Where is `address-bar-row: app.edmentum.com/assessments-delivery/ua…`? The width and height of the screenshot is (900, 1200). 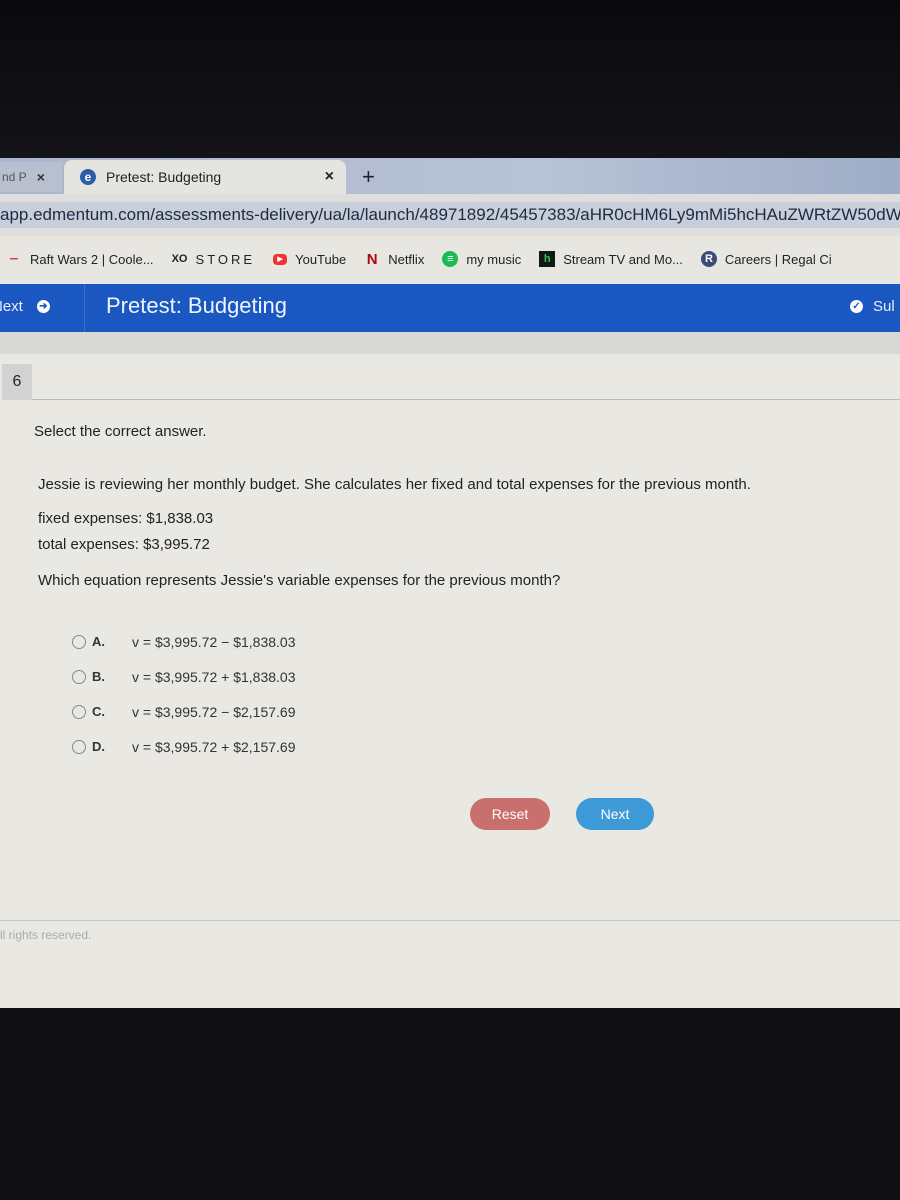
address-bar-row: app.edmentum.com/assessments-delivery/ua… is located at coordinates (450, 215).